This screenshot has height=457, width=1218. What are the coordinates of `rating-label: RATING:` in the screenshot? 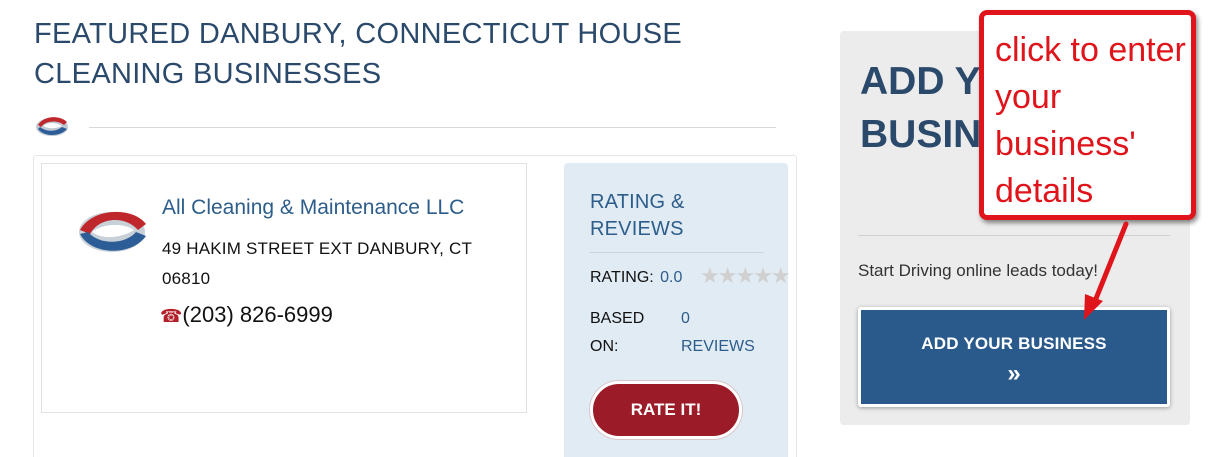 It's located at (622, 277).